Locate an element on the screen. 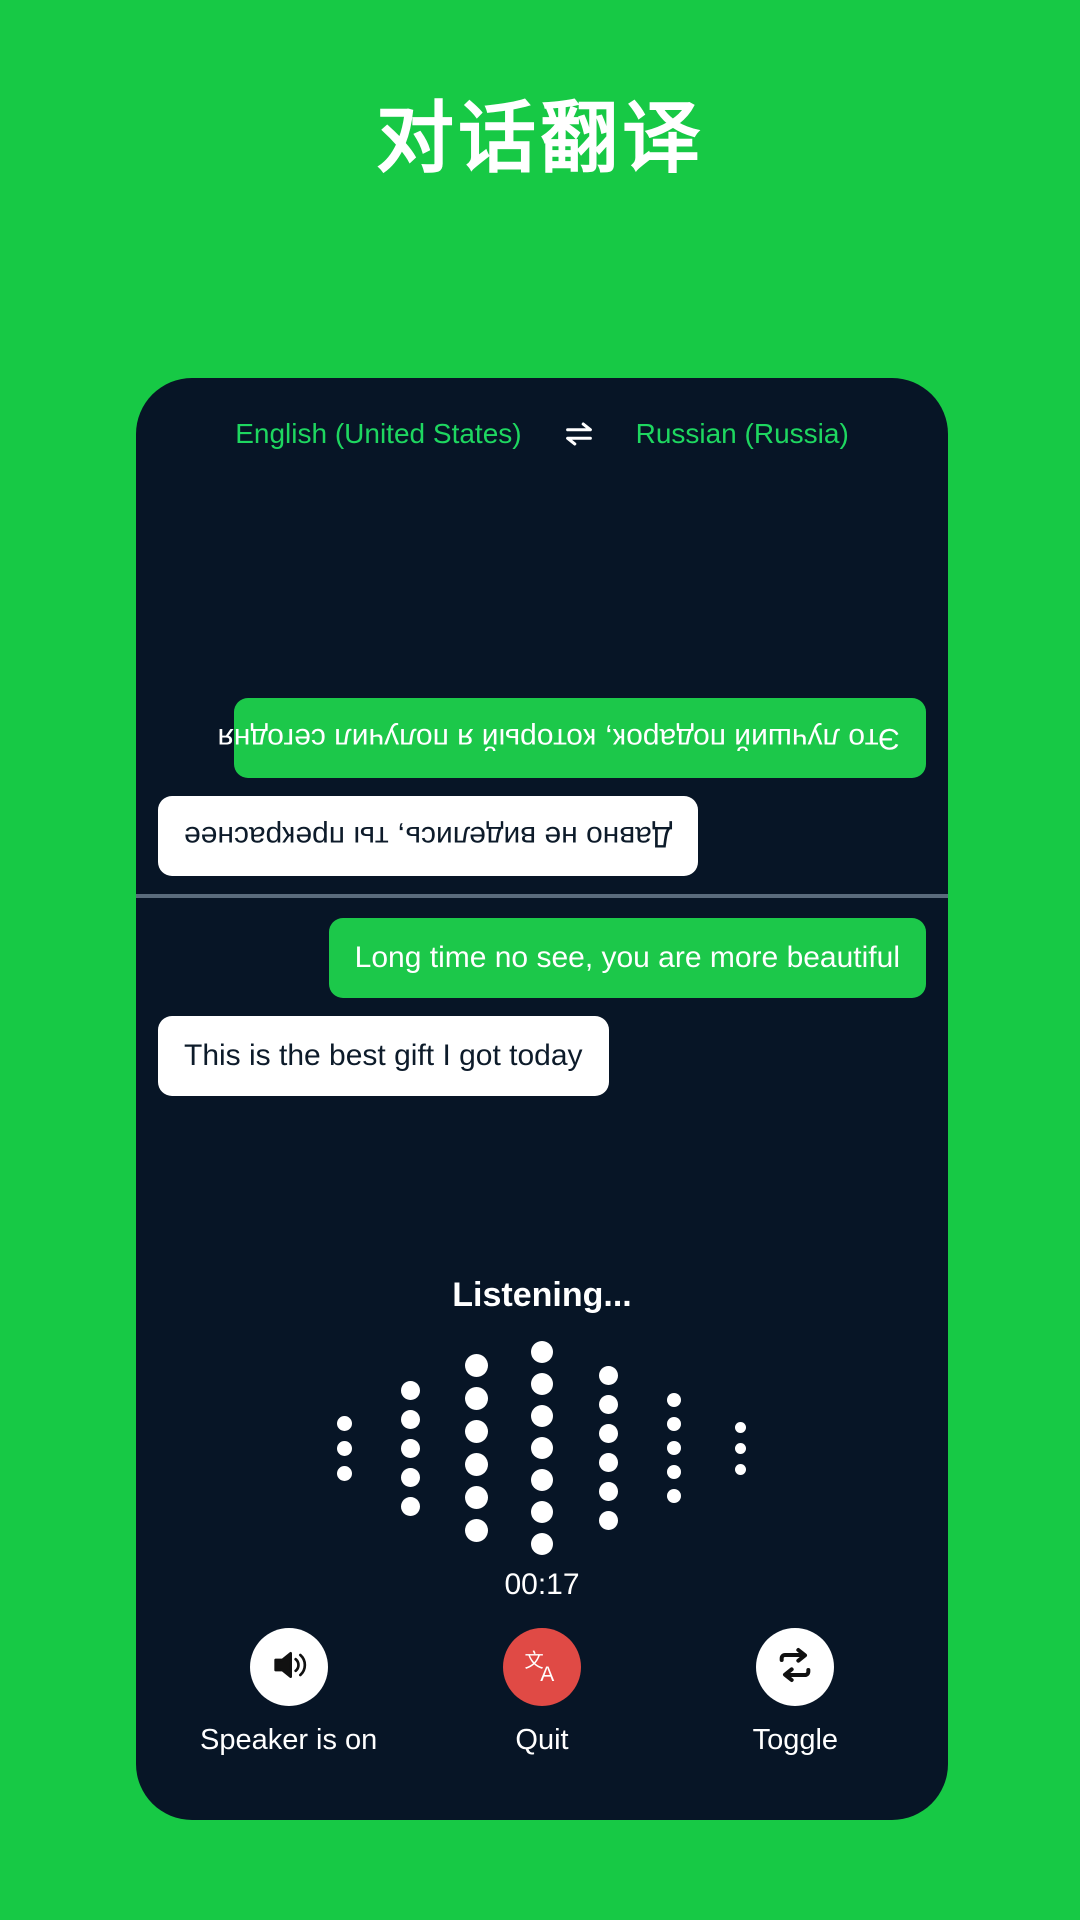  message-bubble: Давно не виделись, ты прекраснее is located at coordinates (428, 836).